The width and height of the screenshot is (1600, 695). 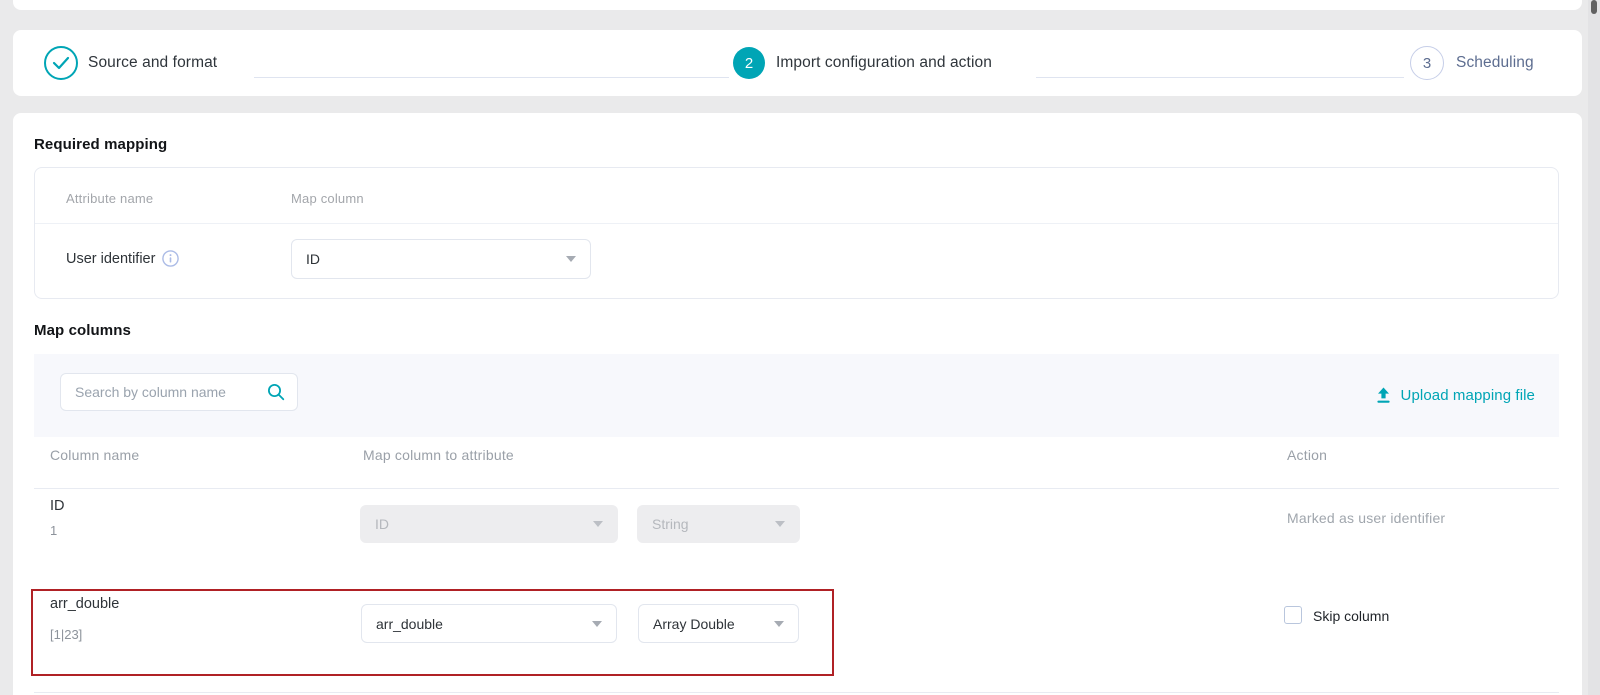 What do you see at coordinates (1351, 616) in the screenshot?
I see `skip-column-label: Skip column` at bounding box center [1351, 616].